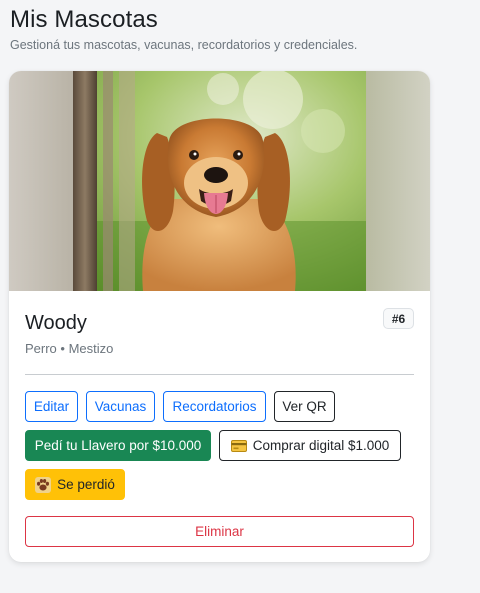 The height and width of the screenshot is (593, 480). I want to click on paw-icon, so click(43, 484).